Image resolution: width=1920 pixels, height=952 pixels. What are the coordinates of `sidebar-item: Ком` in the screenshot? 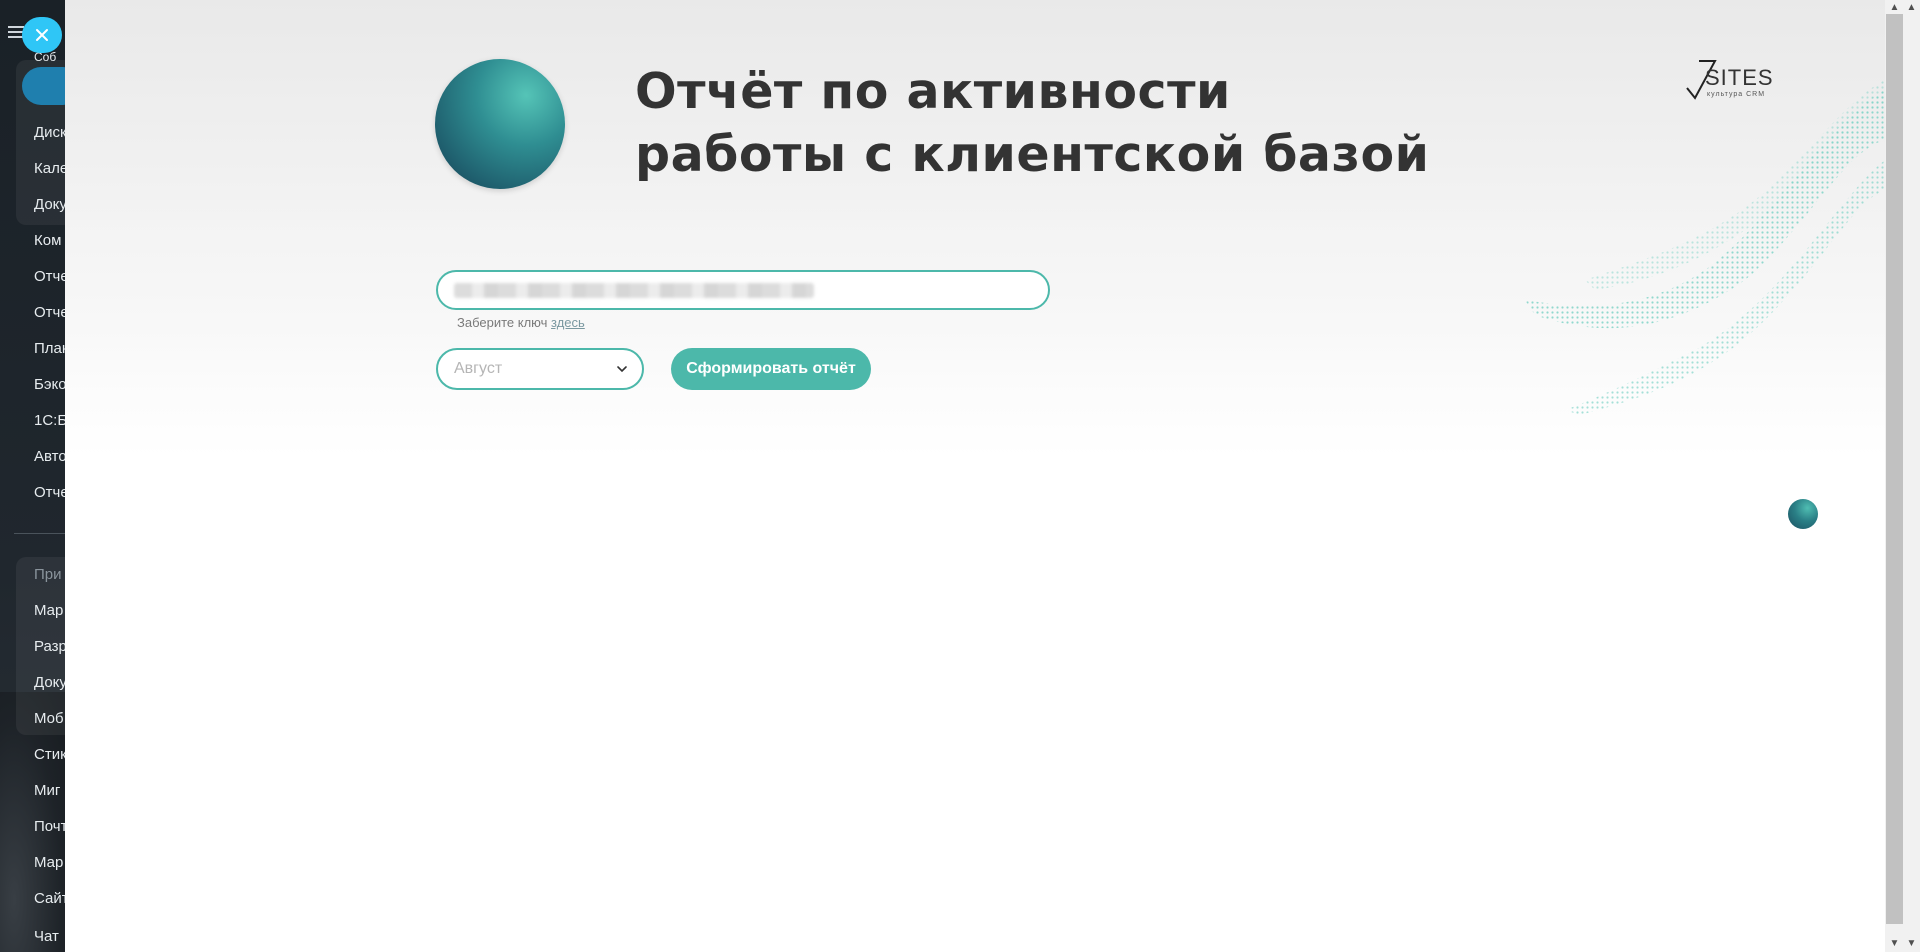 It's located at (47, 240).